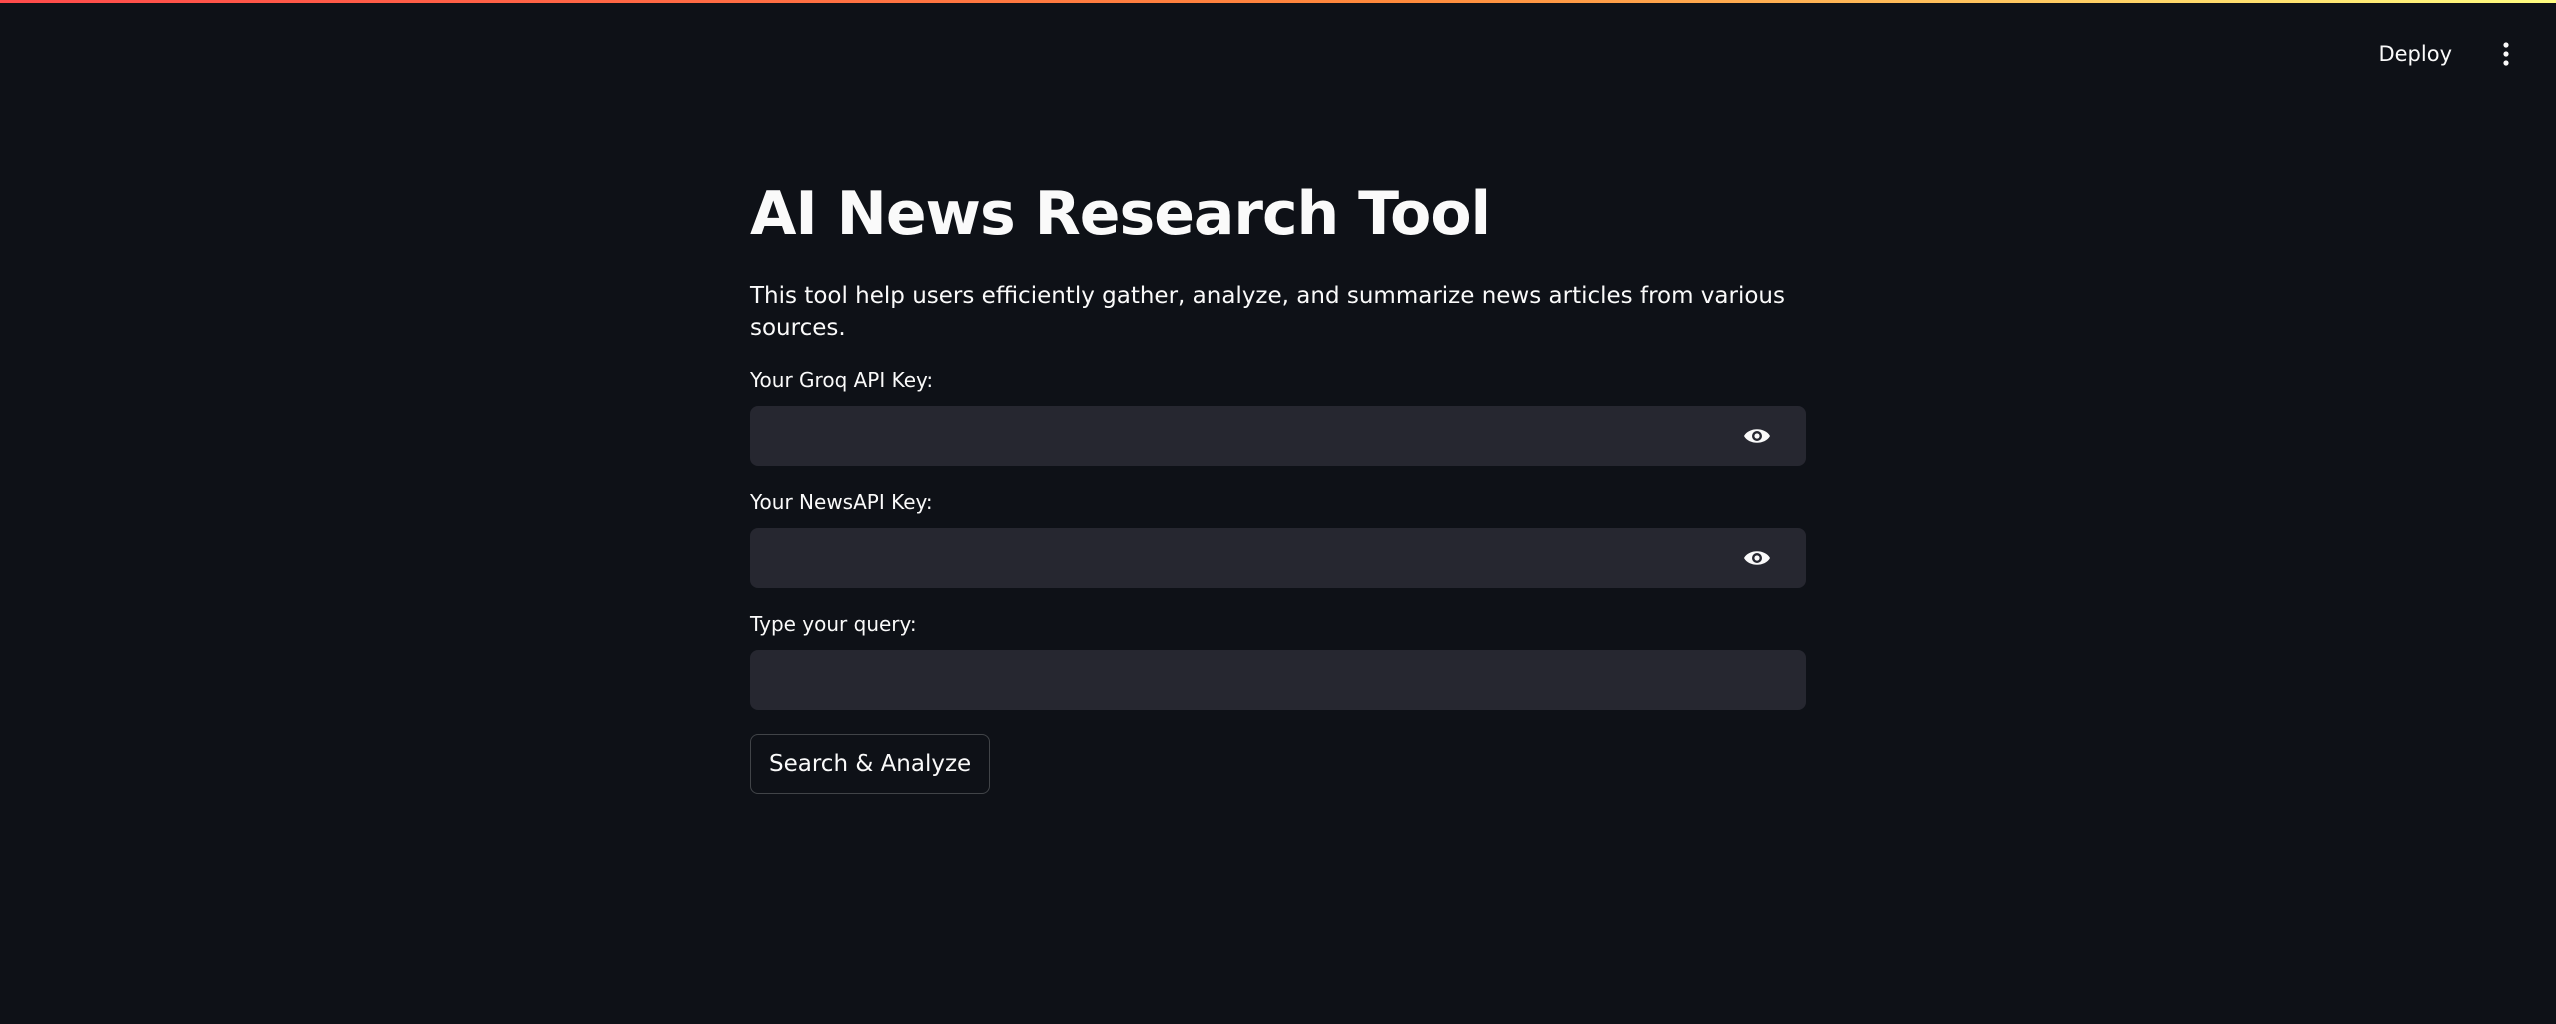 The width and height of the screenshot is (2556, 1024). What do you see at coordinates (833, 624) in the screenshot?
I see `query-label: Type your query:` at bounding box center [833, 624].